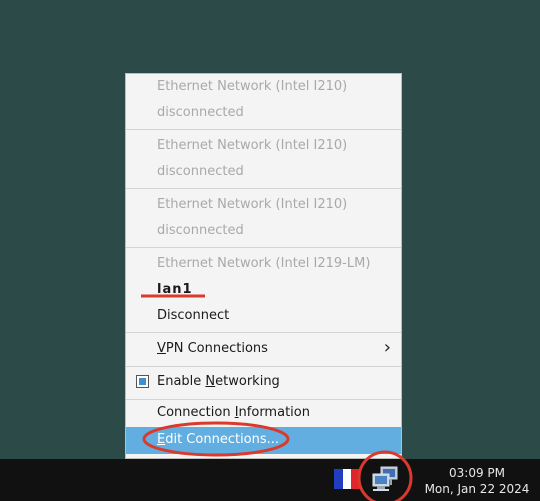  Describe the element at coordinates (193, 315) in the screenshot. I see `disconnect-item: Disconnect` at that location.